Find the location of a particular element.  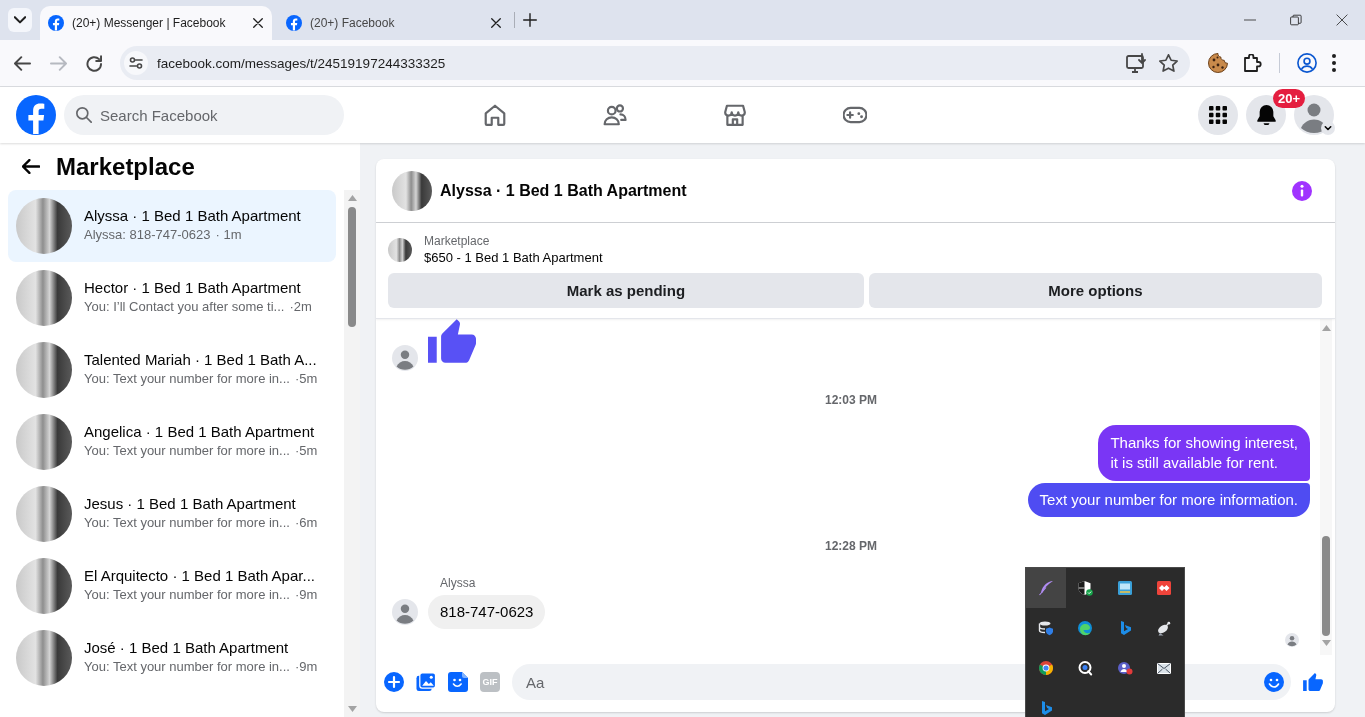

add-icon is located at coordinates (394, 682).